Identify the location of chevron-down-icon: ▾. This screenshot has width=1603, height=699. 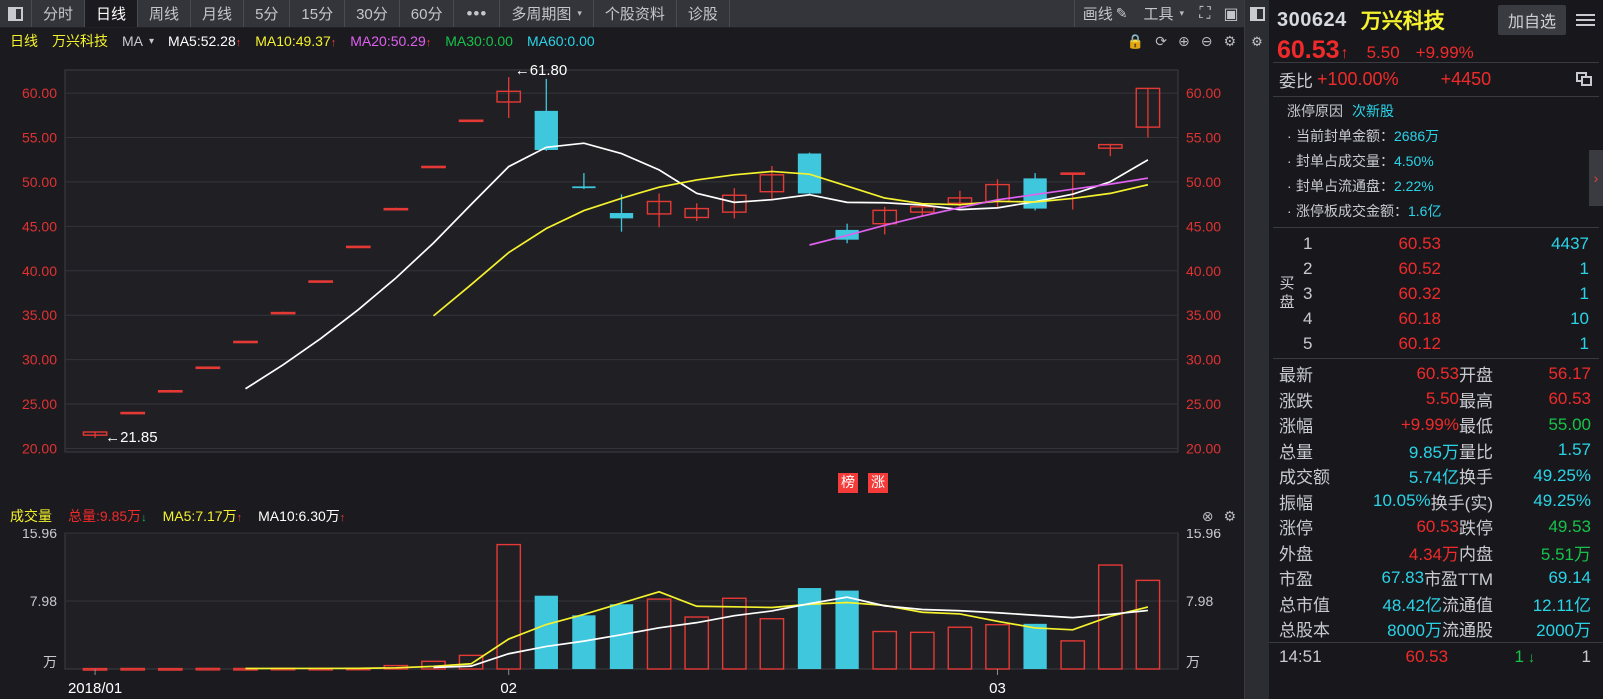
(579, 13).